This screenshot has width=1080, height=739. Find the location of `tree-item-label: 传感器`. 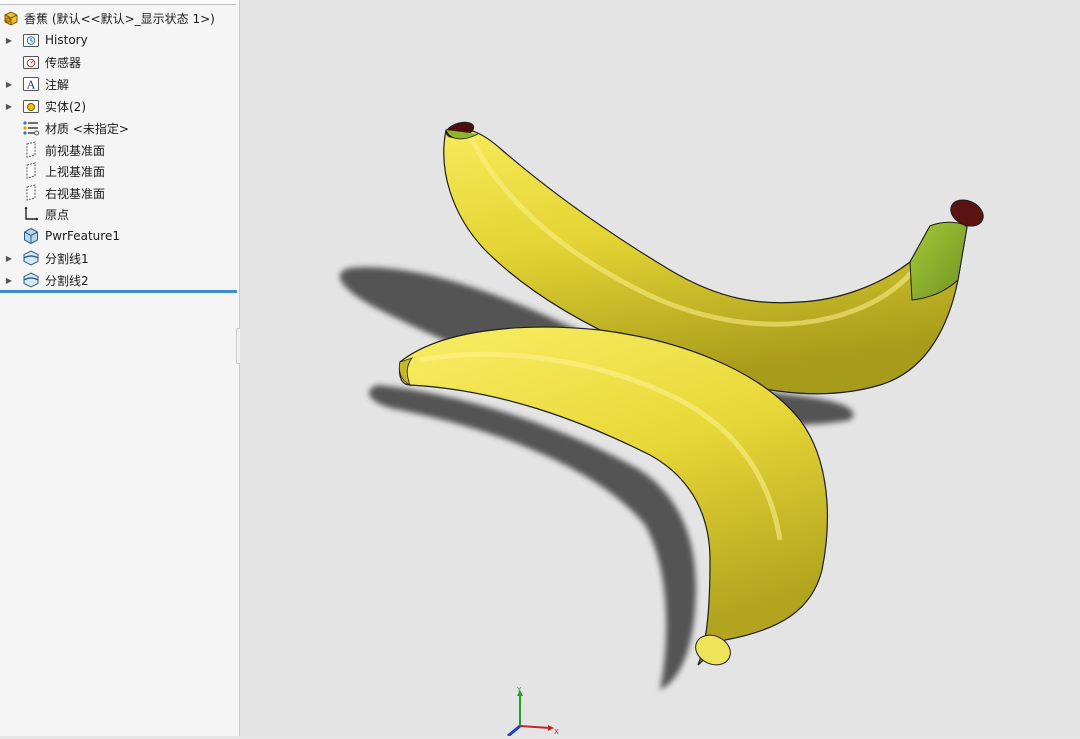

tree-item-label: 传感器 is located at coordinates (63, 62).